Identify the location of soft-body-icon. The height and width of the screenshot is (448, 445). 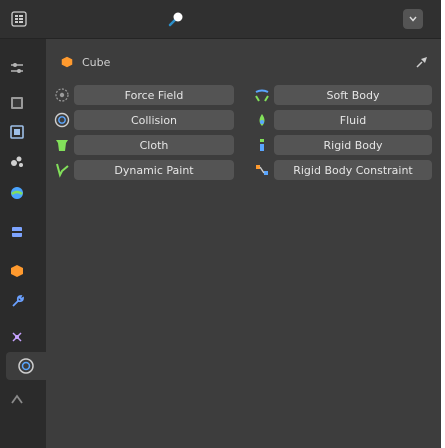
(262, 95).